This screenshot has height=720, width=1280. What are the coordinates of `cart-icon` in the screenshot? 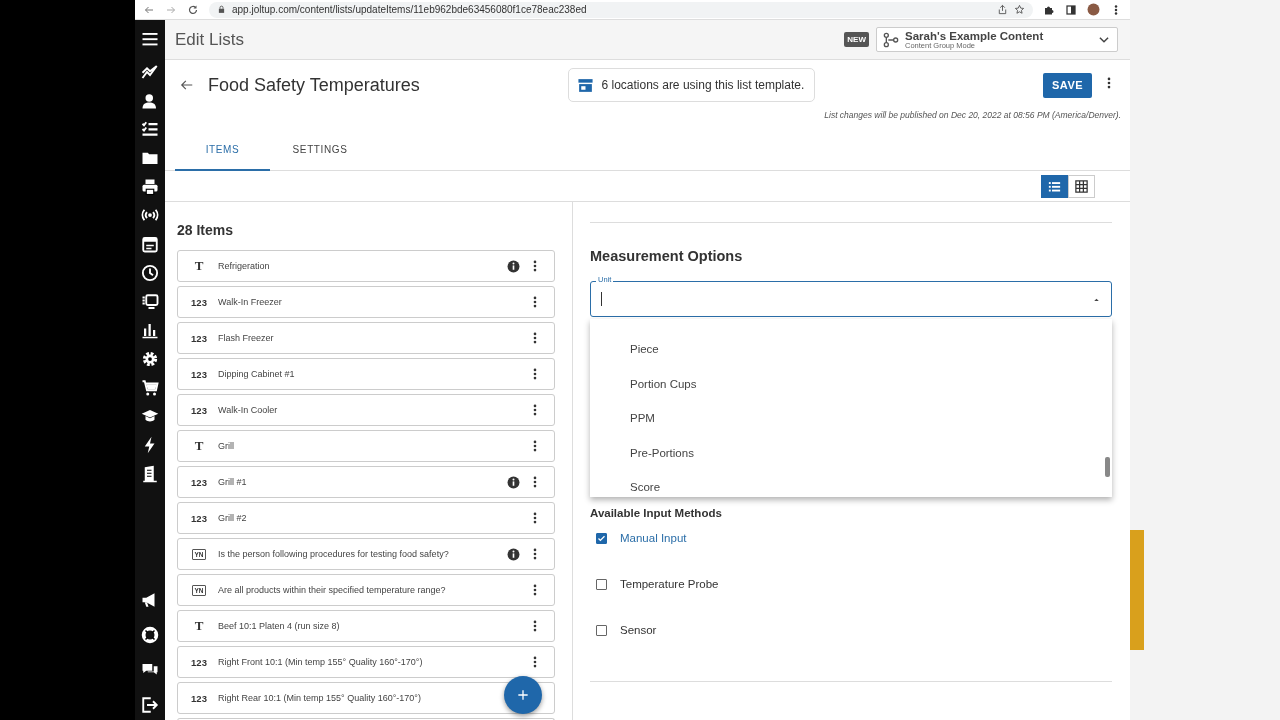 It's located at (150, 387).